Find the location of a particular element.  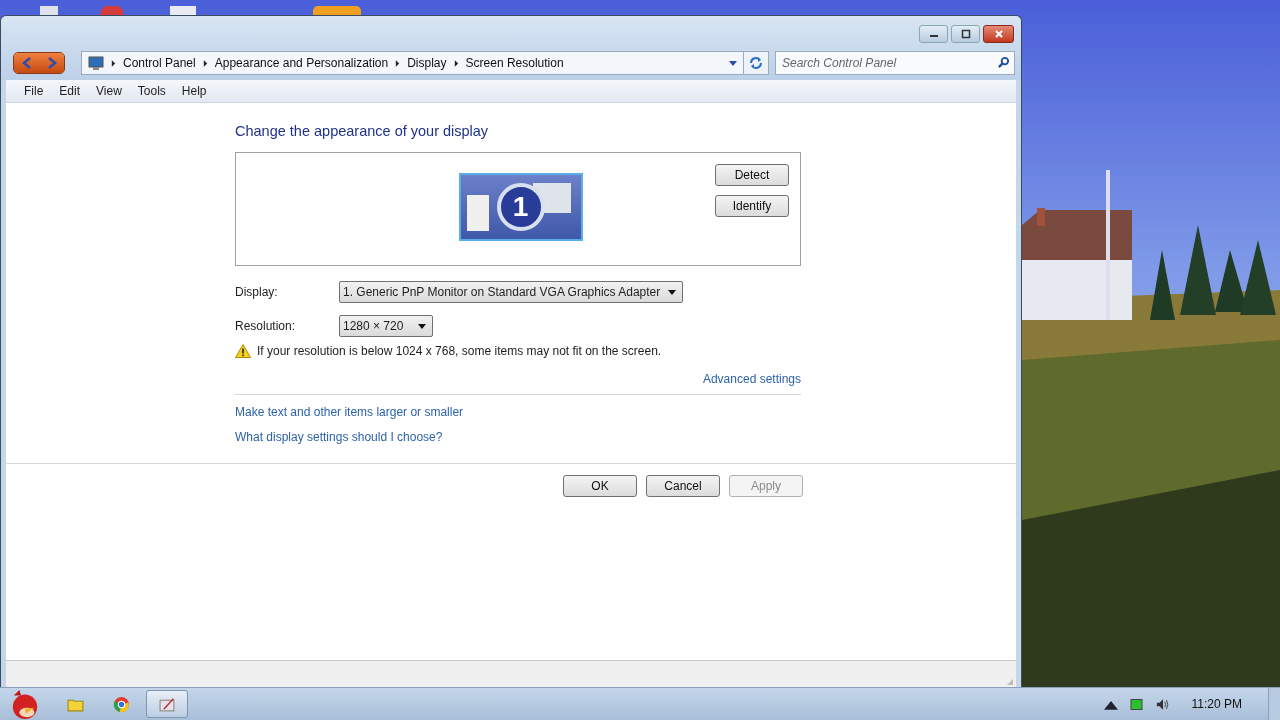

display-dropdown: 1. Generic PnP Monitor on Standard VGA Graphics Adapter is located at coordinates (511, 292).